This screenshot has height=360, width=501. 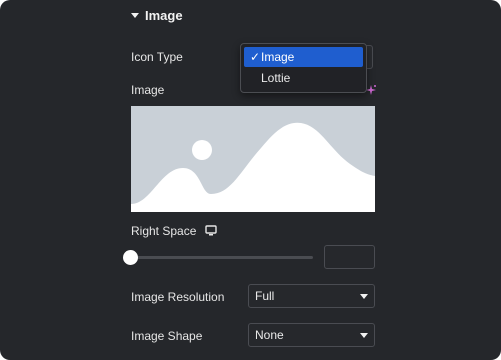 I want to click on desktop-icon, so click(x=211, y=230).